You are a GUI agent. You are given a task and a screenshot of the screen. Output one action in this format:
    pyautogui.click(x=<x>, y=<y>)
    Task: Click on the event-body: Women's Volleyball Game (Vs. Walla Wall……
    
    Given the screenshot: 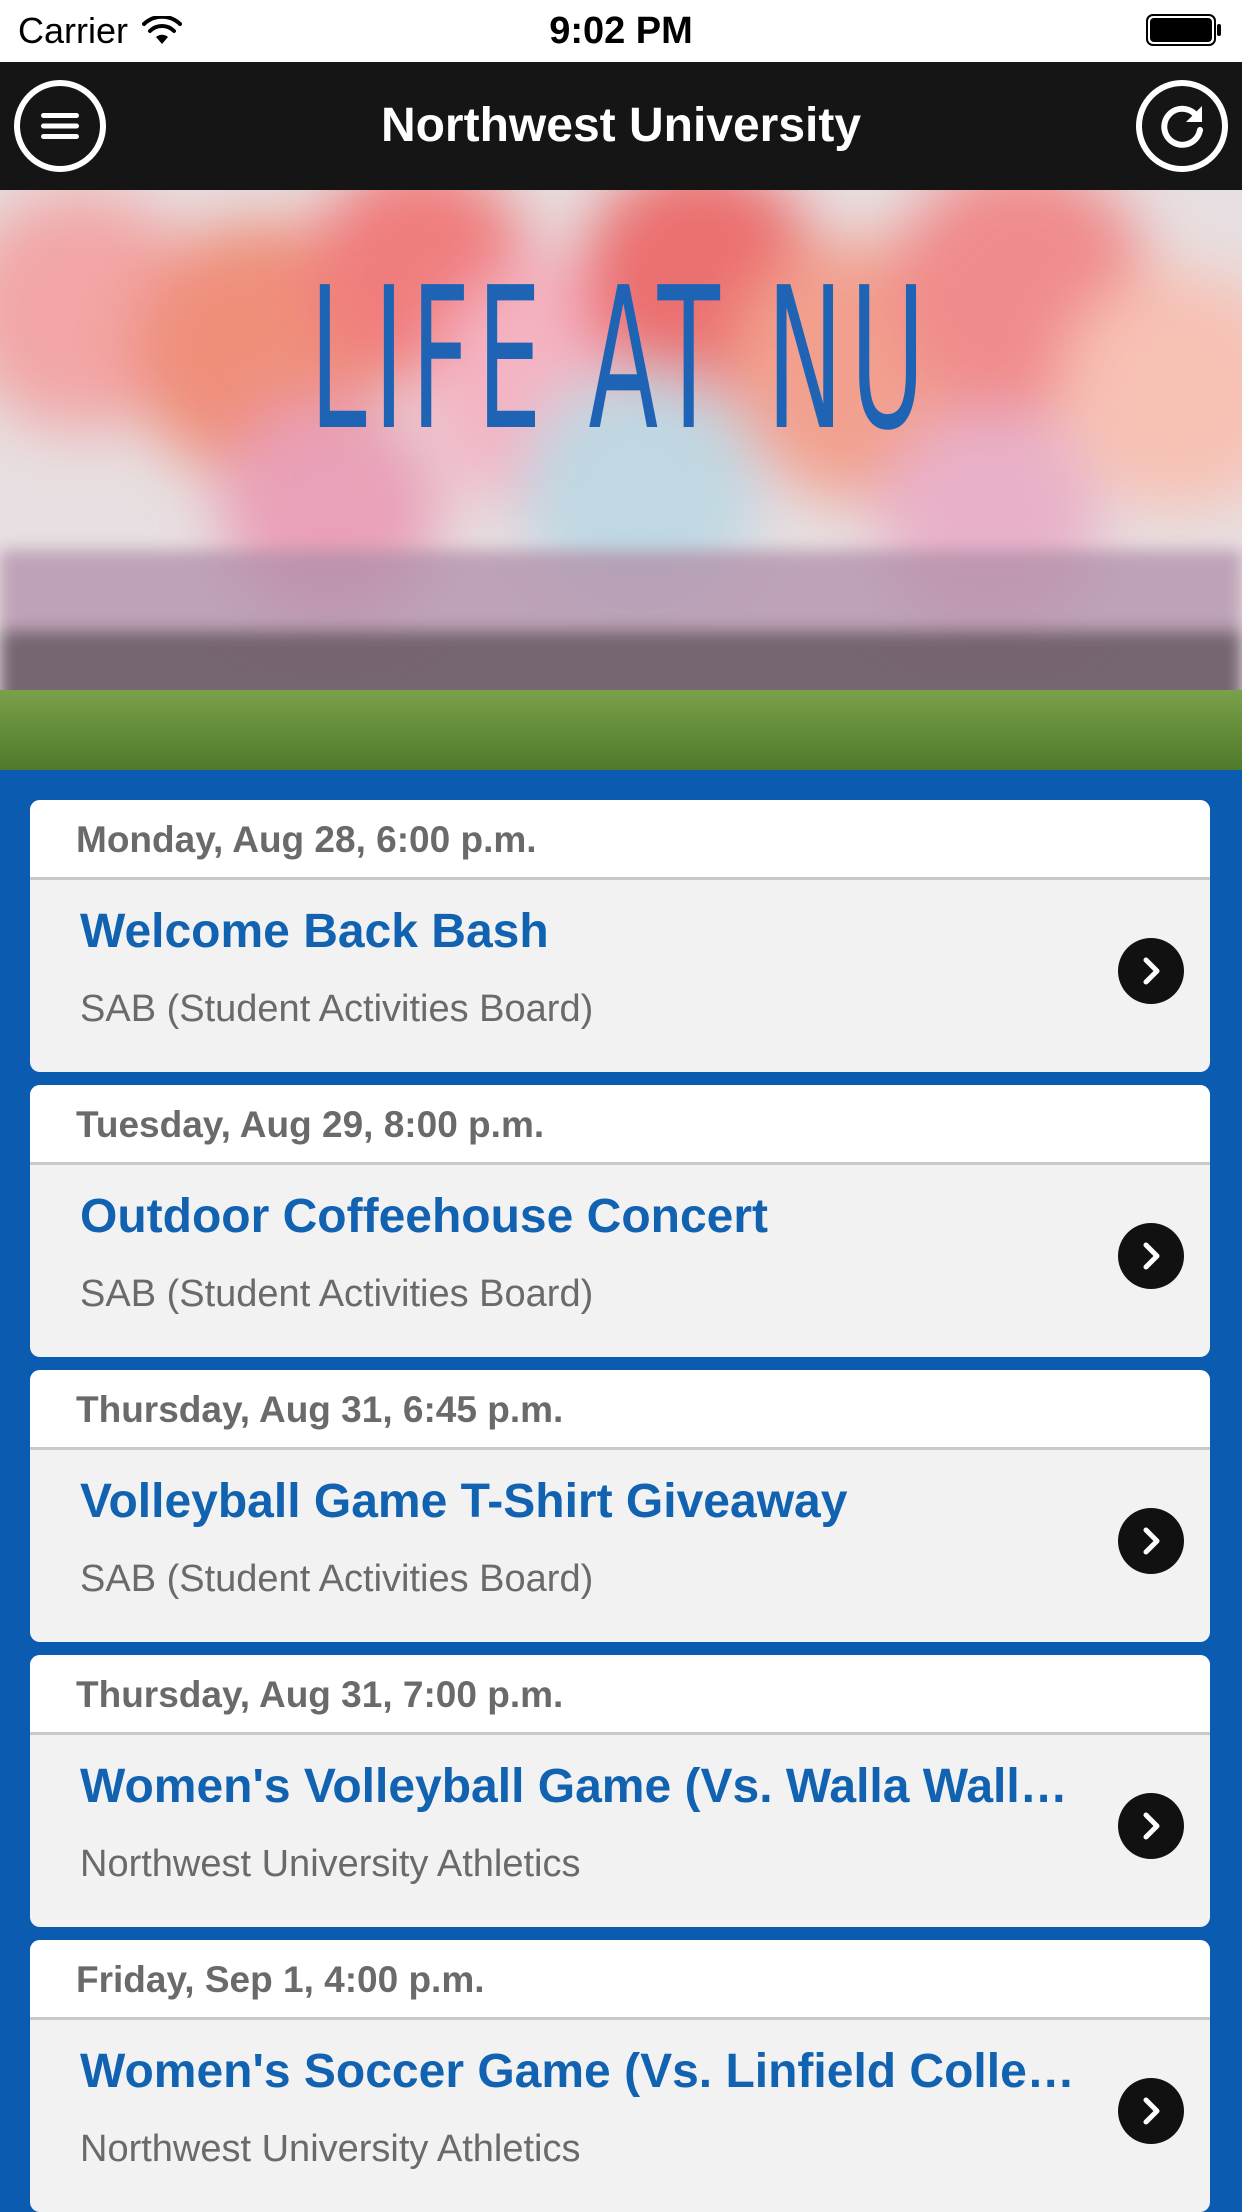 What is the action you would take?
    pyautogui.click(x=620, y=1831)
    